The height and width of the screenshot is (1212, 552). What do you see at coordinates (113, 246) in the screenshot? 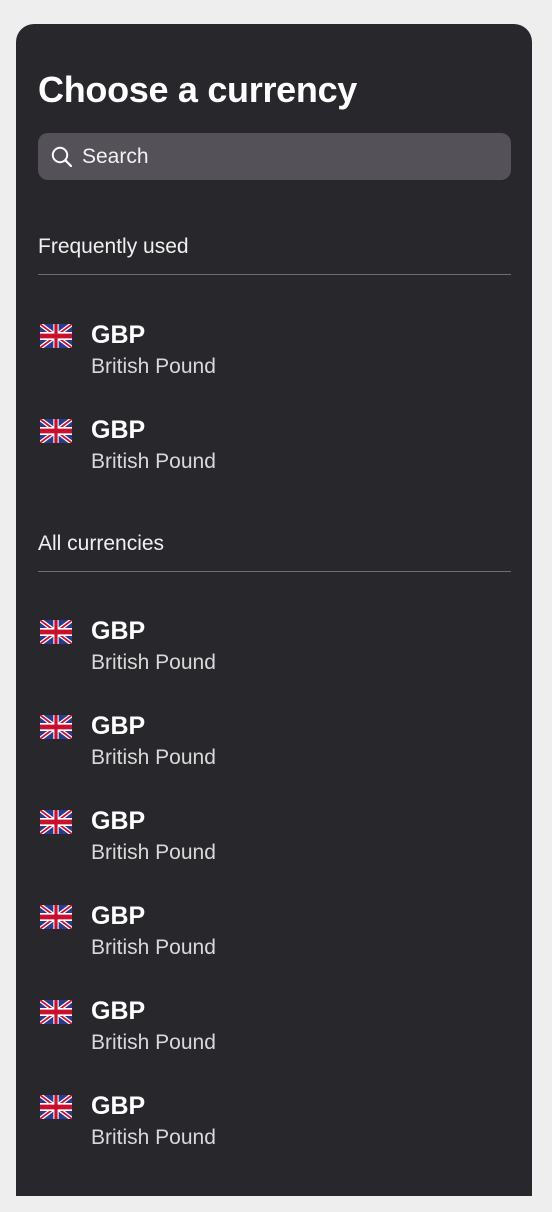
I see `section-title-frequently-used: Frequently used` at bounding box center [113, 246].